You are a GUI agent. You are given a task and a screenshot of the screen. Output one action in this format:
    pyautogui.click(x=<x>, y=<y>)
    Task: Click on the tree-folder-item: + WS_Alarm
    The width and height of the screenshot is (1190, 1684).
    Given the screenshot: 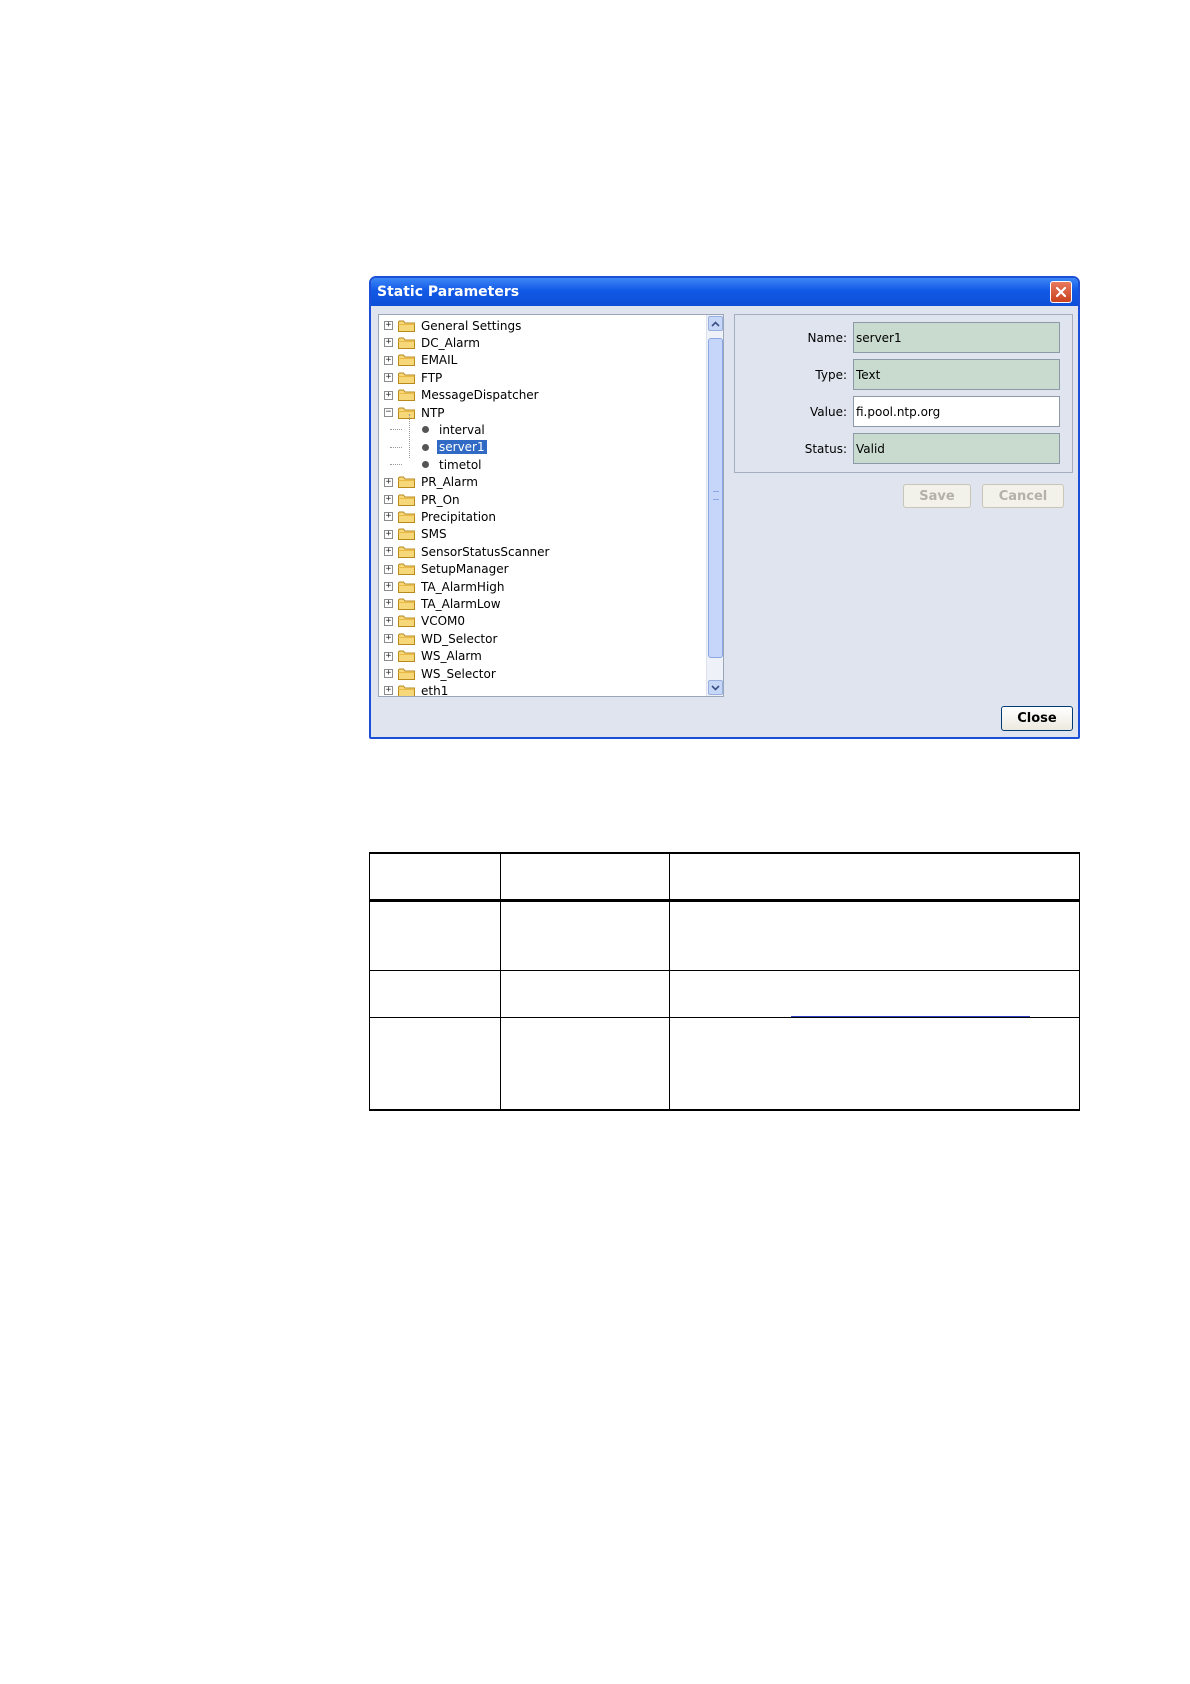 What is the action you would take?
    pyautogui.click(x=431, y=656)
    